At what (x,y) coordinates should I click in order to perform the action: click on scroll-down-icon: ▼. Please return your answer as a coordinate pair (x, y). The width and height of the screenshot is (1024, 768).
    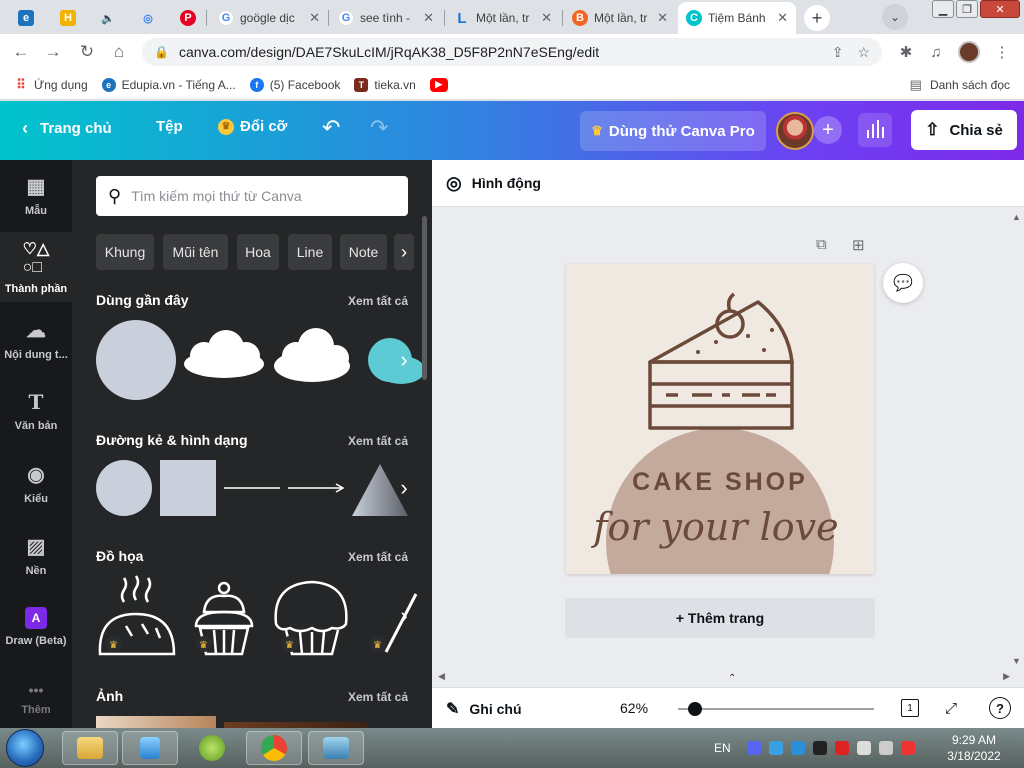
    Looking at the image, I should click on (1016, 661).